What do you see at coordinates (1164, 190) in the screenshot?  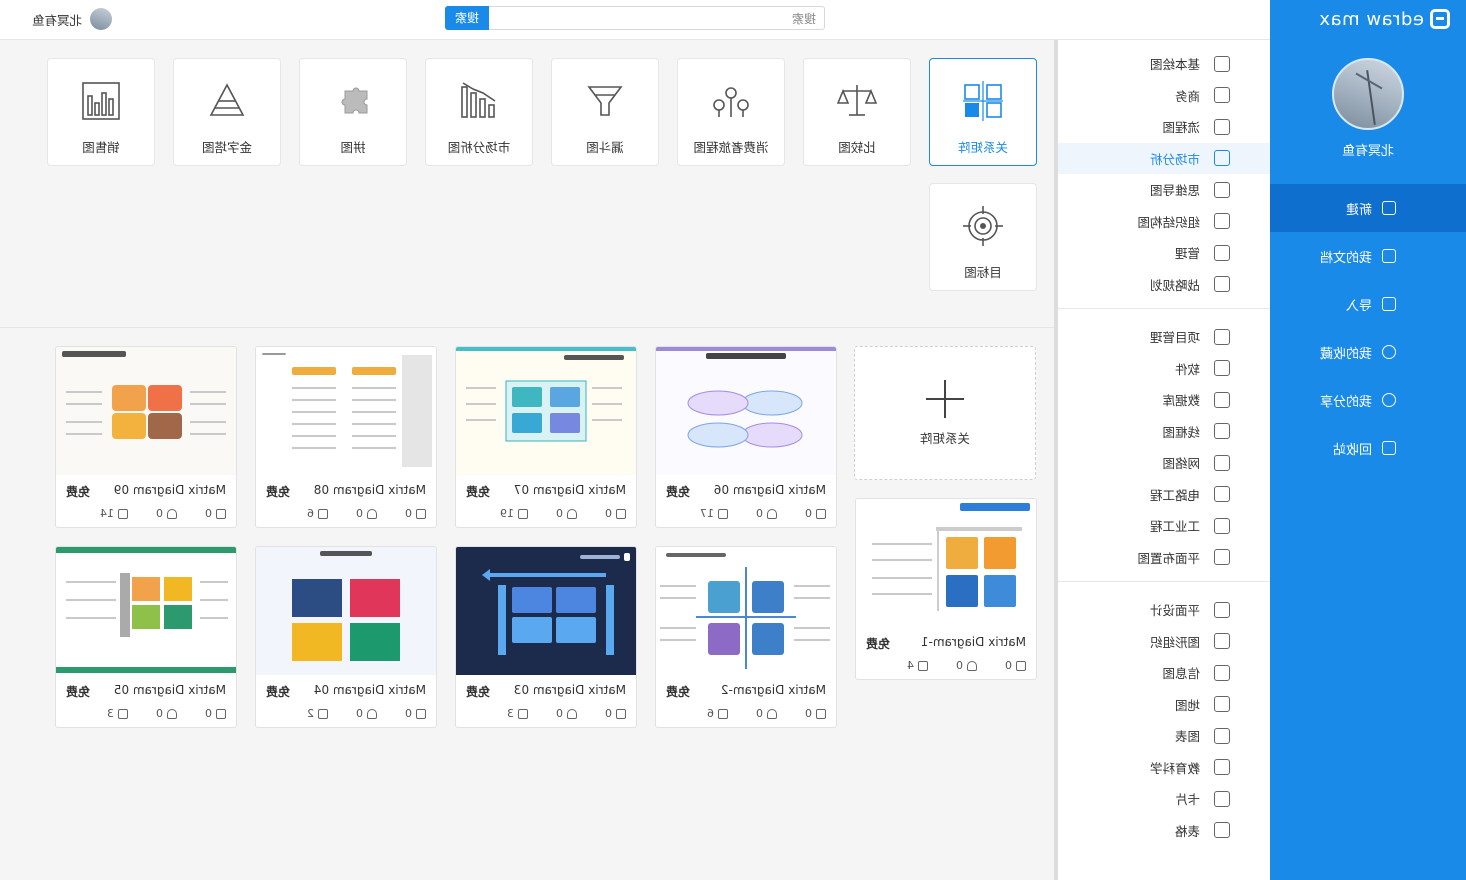 I see `category-item: 思维导图` at bounding box center [1164, 190].